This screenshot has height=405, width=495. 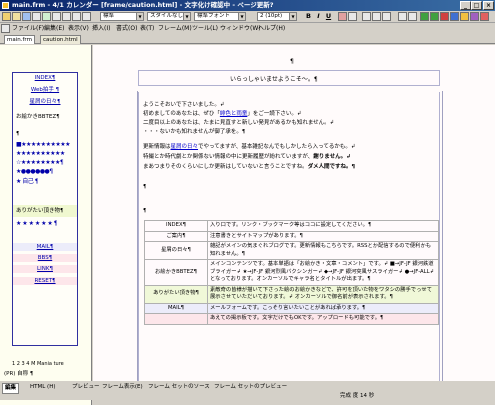 What do you see at coordinates (147, 28) in the screenshot?
I see `menu-table: 表(T)` at bounding box center [147, 28].